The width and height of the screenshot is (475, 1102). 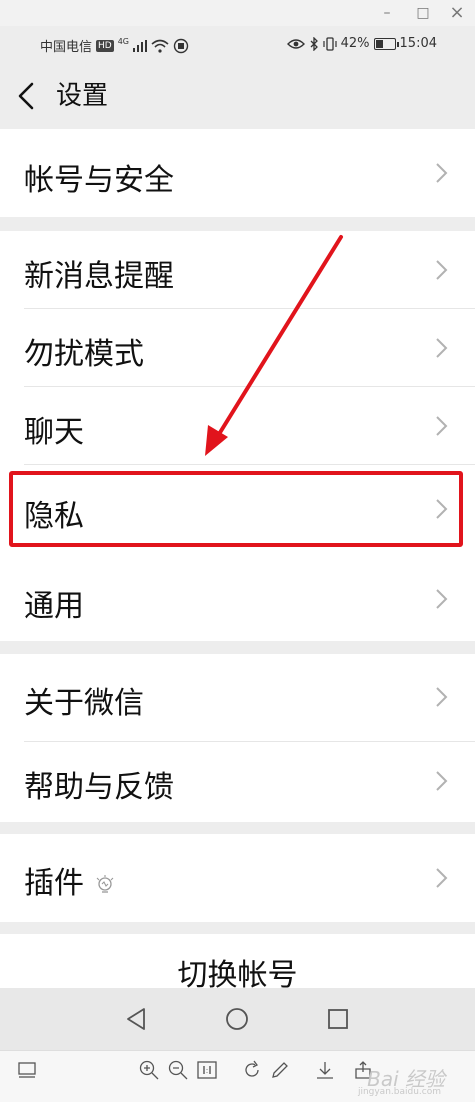 What do you see at coordinates (105, 883) in the screenshot?
I see `lightbulb-icon` at bounding box center [105, 883].